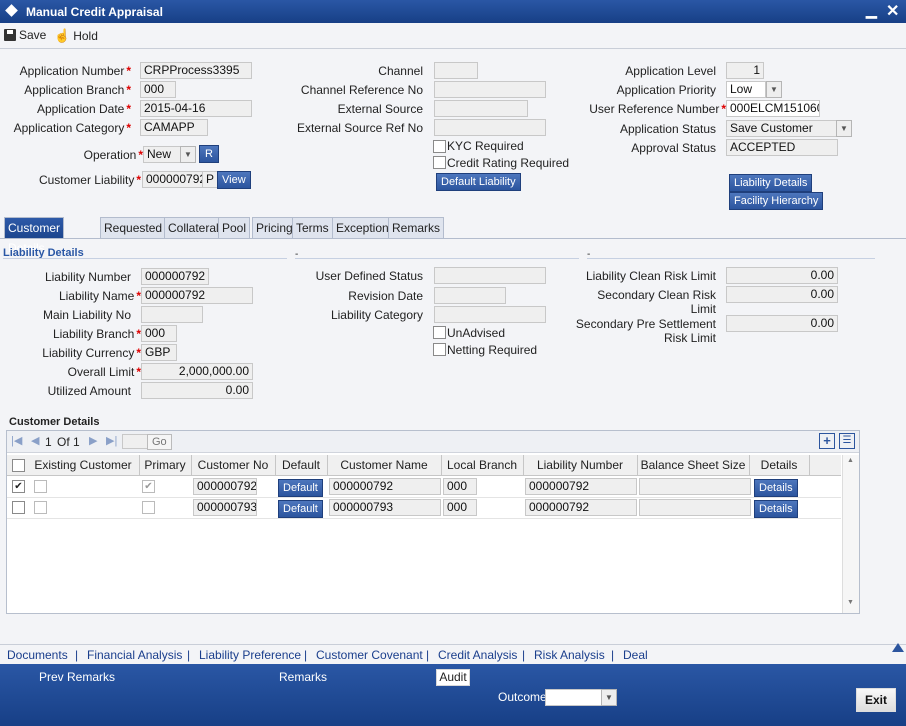 The height and width of the screenshot is (726, 906). Describe the element at coordinates (18, 486) in the screenshot. I see `row-select-checkbox: ✔` at that location.